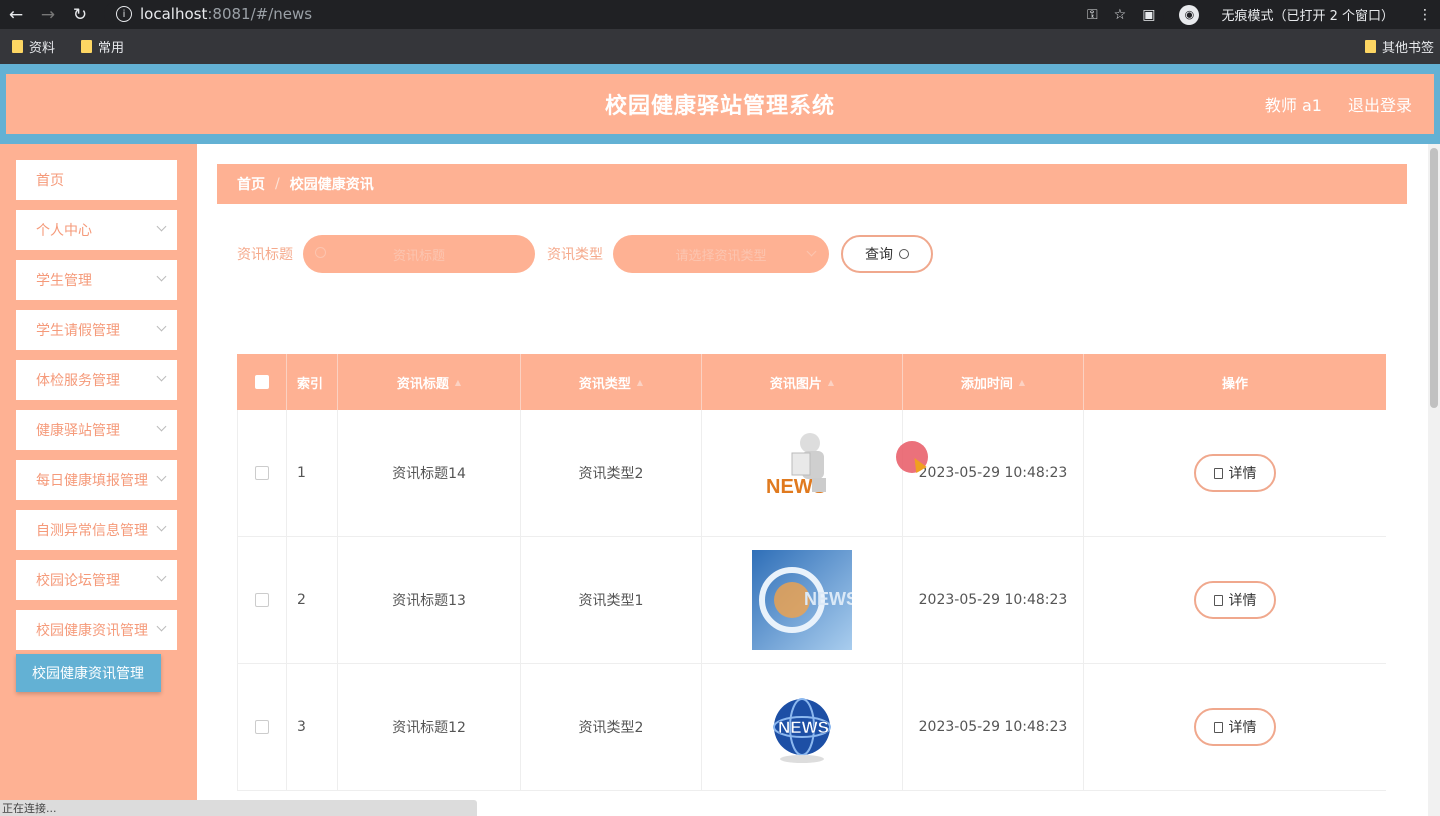 The height and width of the screenshot is (816, 1440). Describe the element at coordinates (96, 180) in the screenshot. I see `sidebar-item-home: 首页` at that location.